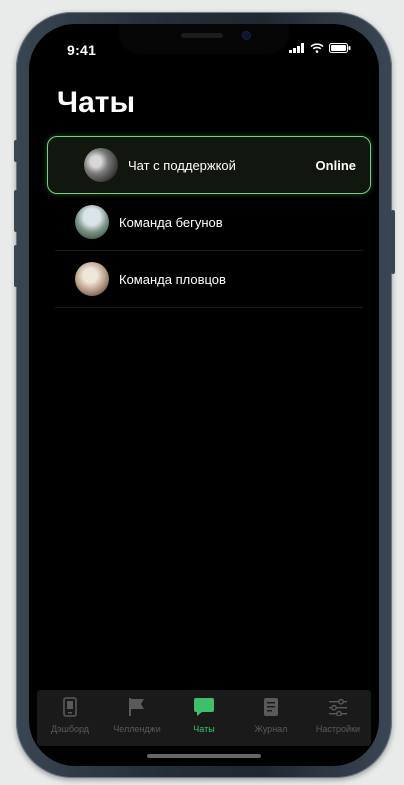 This screenshot has height=785, width=404. I want to click on signal-icon, so click(296, 48).